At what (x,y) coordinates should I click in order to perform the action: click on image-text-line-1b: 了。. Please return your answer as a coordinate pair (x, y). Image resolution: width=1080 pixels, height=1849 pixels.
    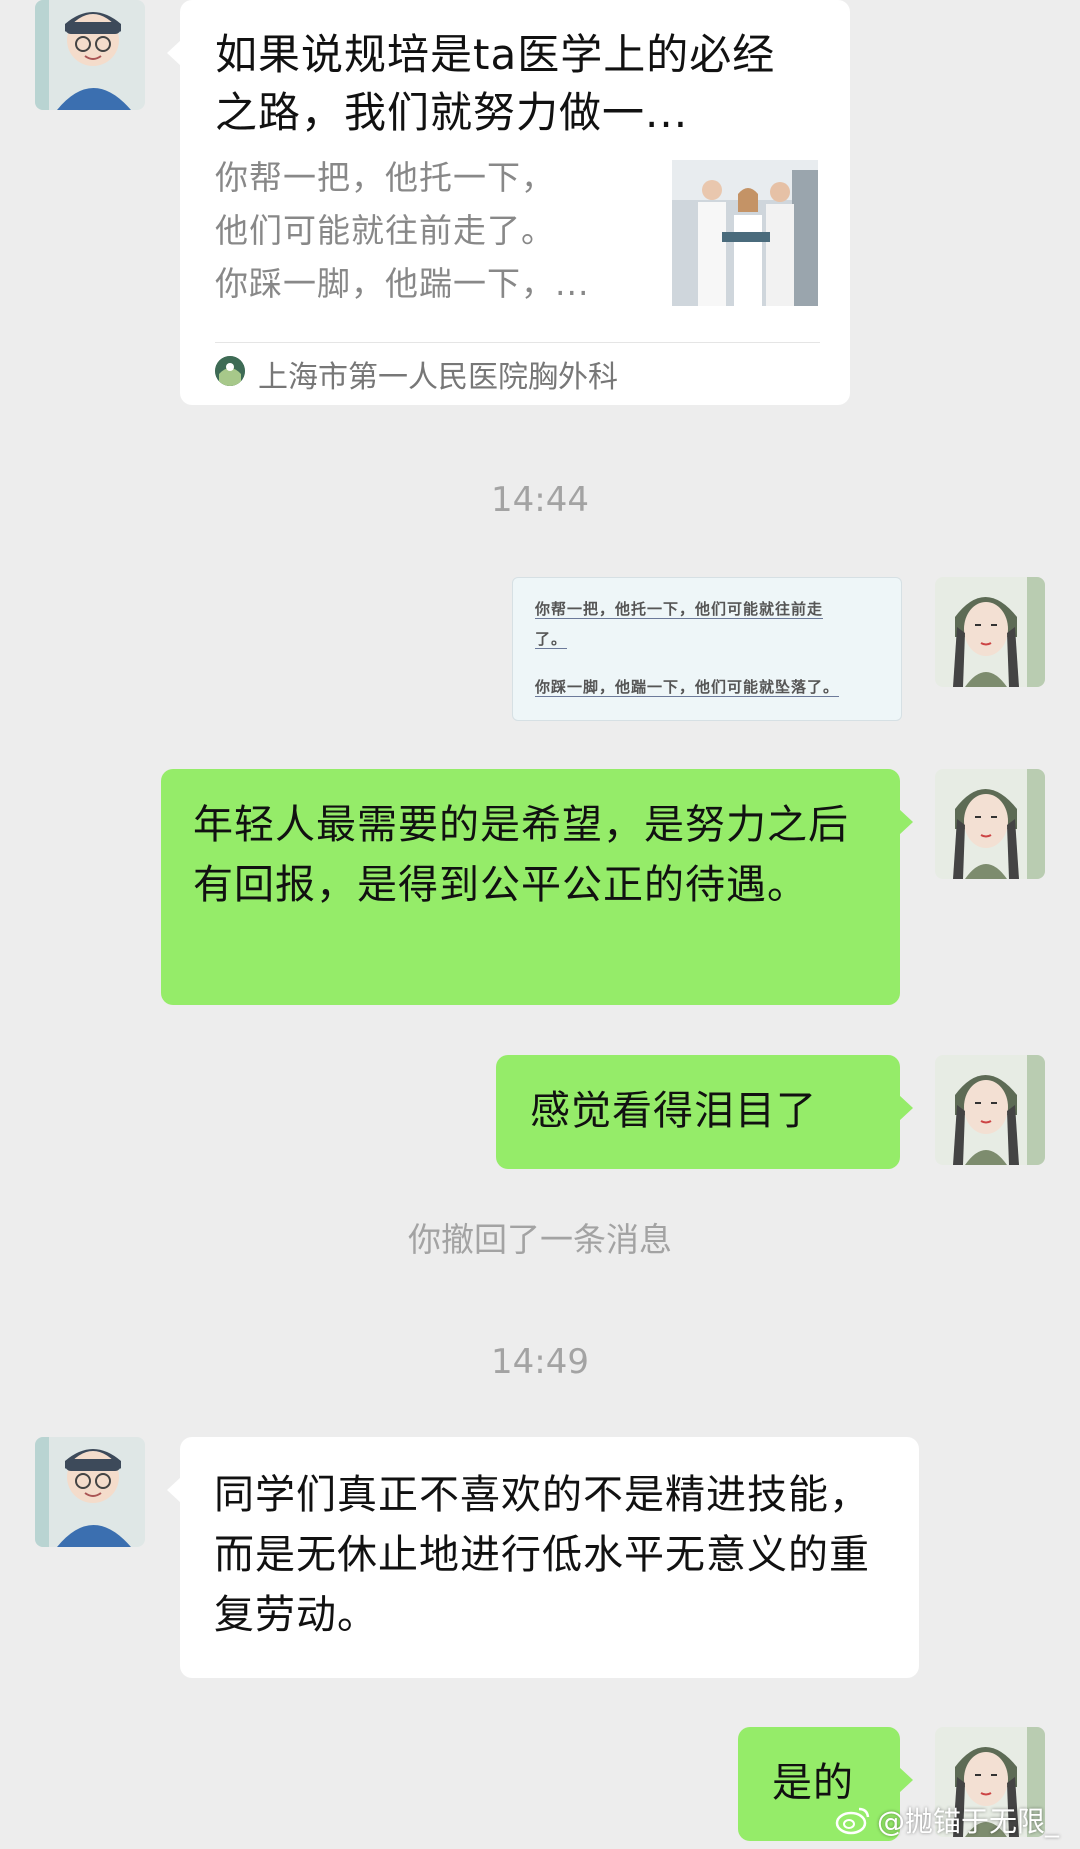
    Looking at the image, I should click on (551, 639).